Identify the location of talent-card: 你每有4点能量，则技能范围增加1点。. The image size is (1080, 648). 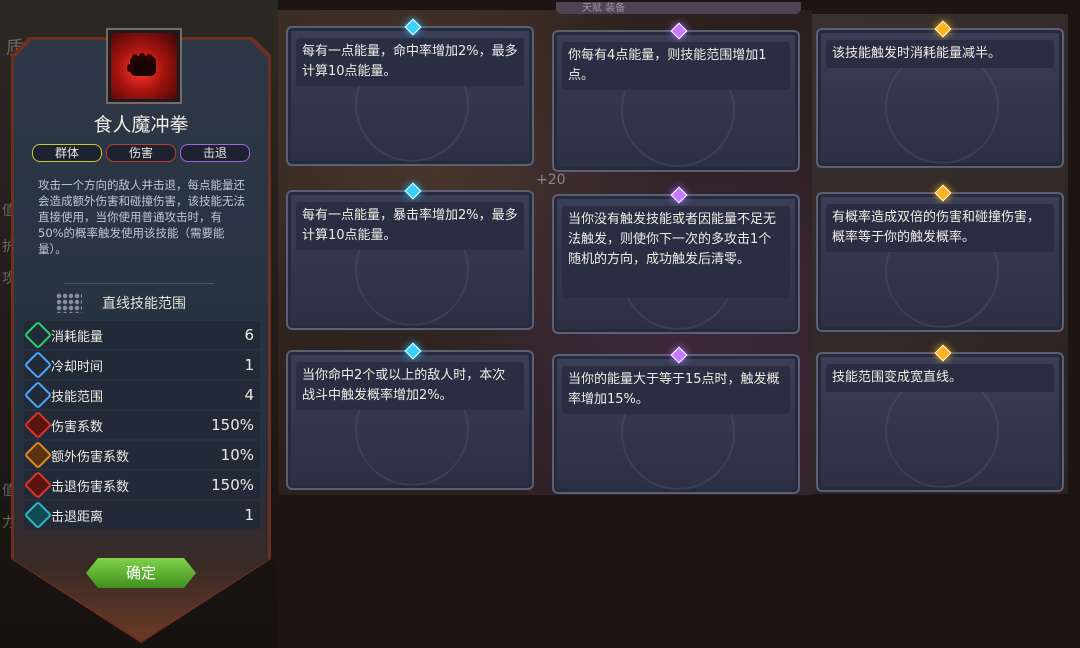
(676, 97).